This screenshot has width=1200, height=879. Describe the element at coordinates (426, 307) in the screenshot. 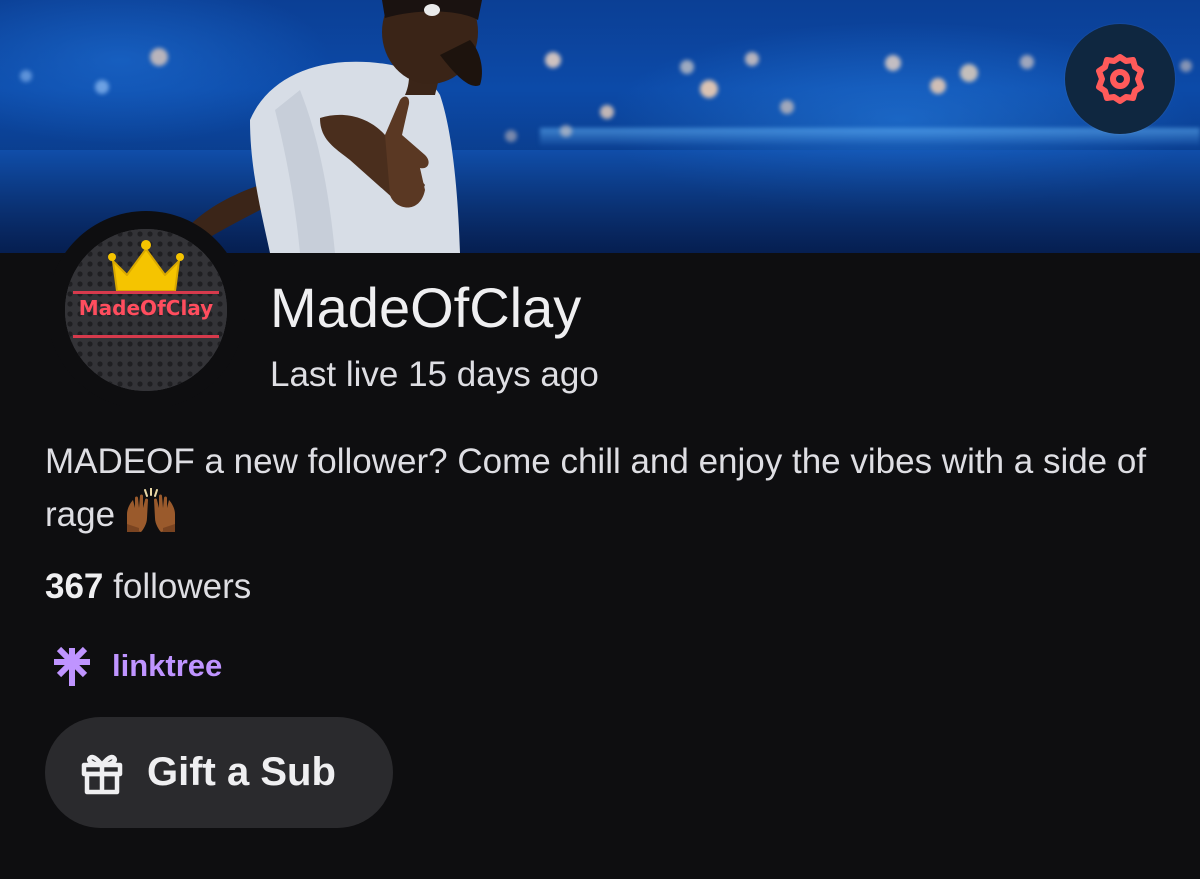

I see `channel-name: MadeOfClay` at that location.